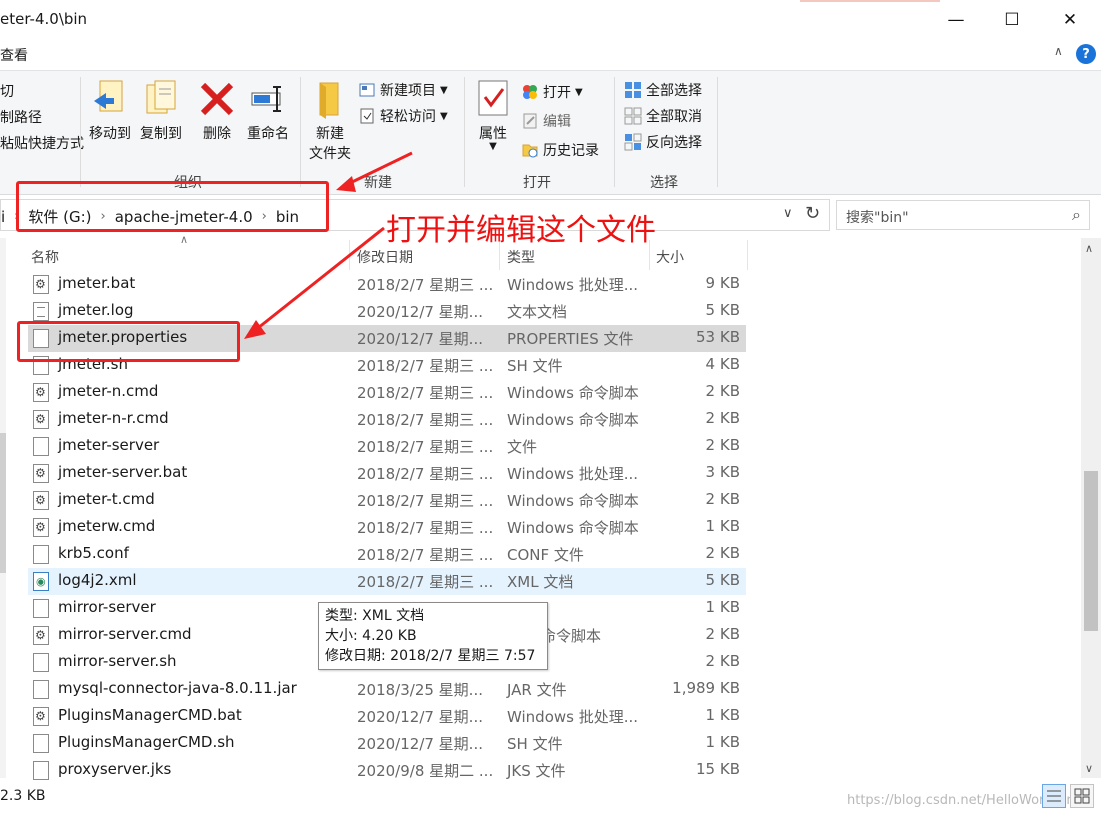 The height and width of the screenshot is (823, 1101). I want to click on file-size: 1,989 KB, so click(706, 688).